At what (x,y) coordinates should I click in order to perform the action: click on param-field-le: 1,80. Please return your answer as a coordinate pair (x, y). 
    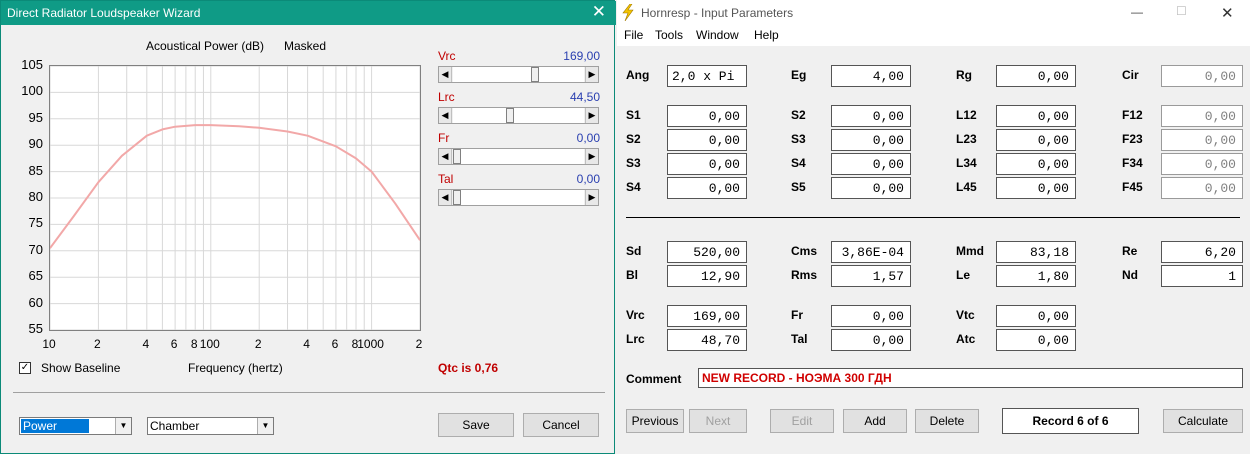
    Looking at the image, I should click on (1036, 276).